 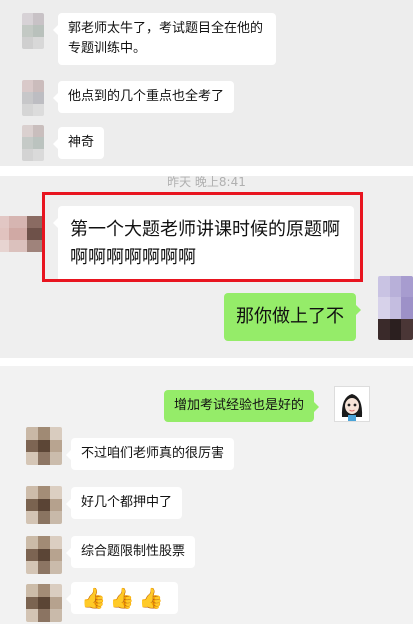 I want to click on message-bubble: 神奇, so click(x=78, y=143).